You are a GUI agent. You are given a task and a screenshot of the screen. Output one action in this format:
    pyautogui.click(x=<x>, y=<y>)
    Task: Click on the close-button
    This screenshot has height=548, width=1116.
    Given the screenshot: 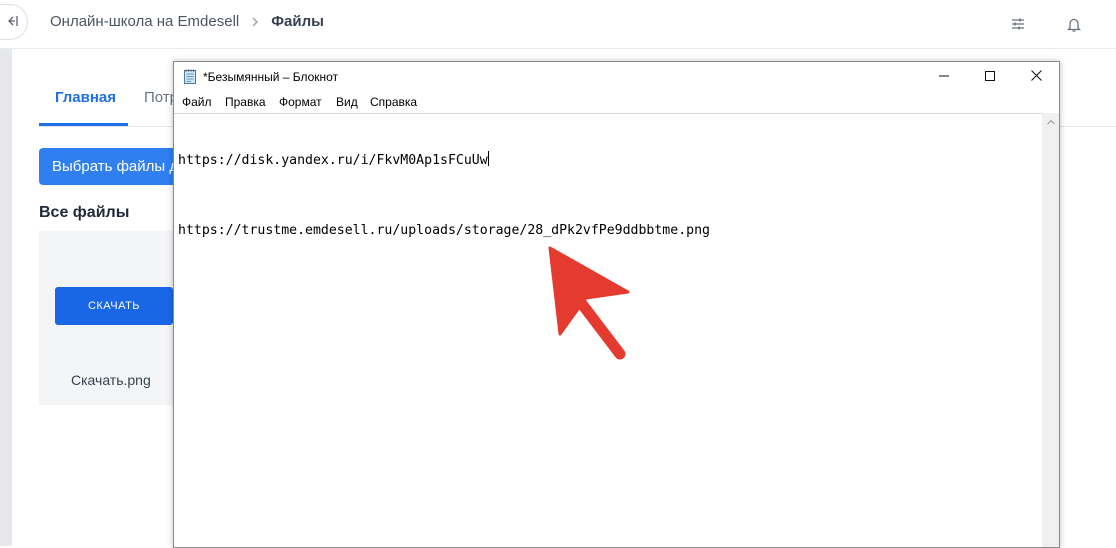 What is the action you would take?
    pyautogui.click(x=1036, y=77)
    